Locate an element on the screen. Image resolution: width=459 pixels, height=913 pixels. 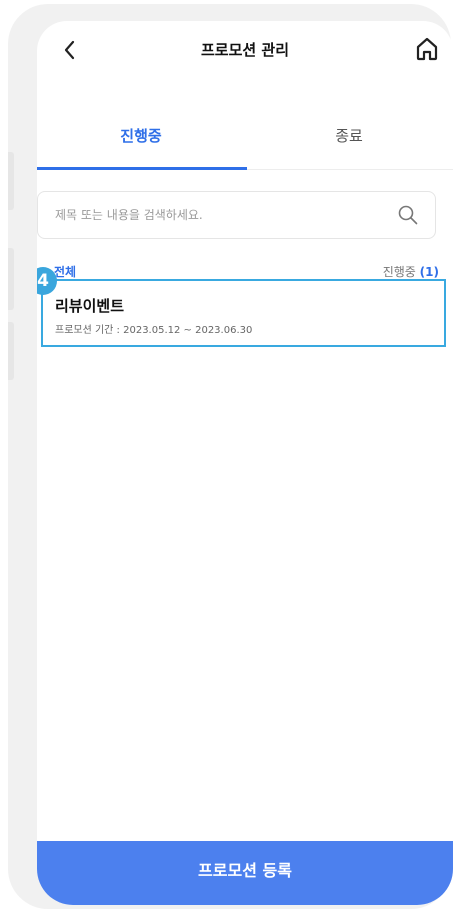
search-placeholder: 제목 또는 내용을 검색하세요. is located at coordinates (129, 215).